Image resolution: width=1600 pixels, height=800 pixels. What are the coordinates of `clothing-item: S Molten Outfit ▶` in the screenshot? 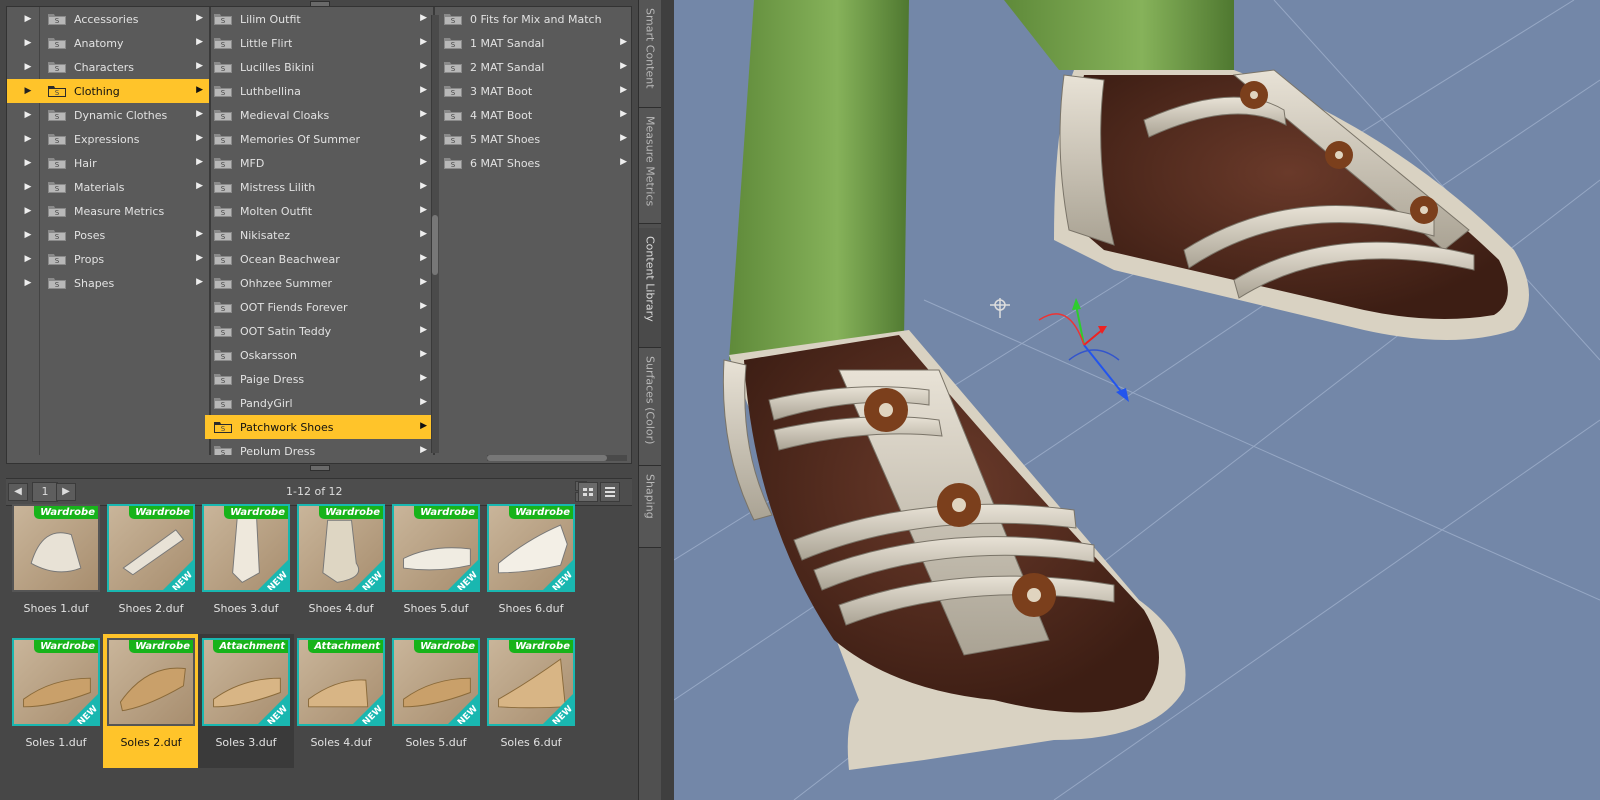 It's located at (319, 211).